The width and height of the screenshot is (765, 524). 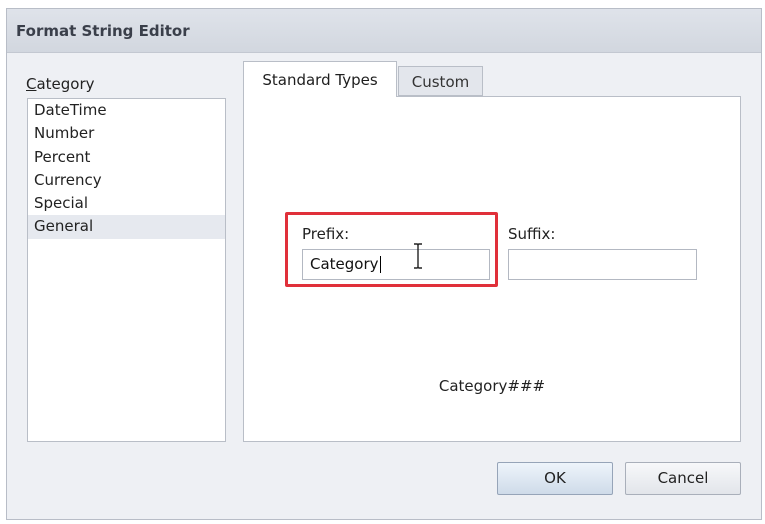 What do you see at coordinates (65, 84) in the screenshot?
I see `category-label-text: ategory` at bounding box center [65, 84].